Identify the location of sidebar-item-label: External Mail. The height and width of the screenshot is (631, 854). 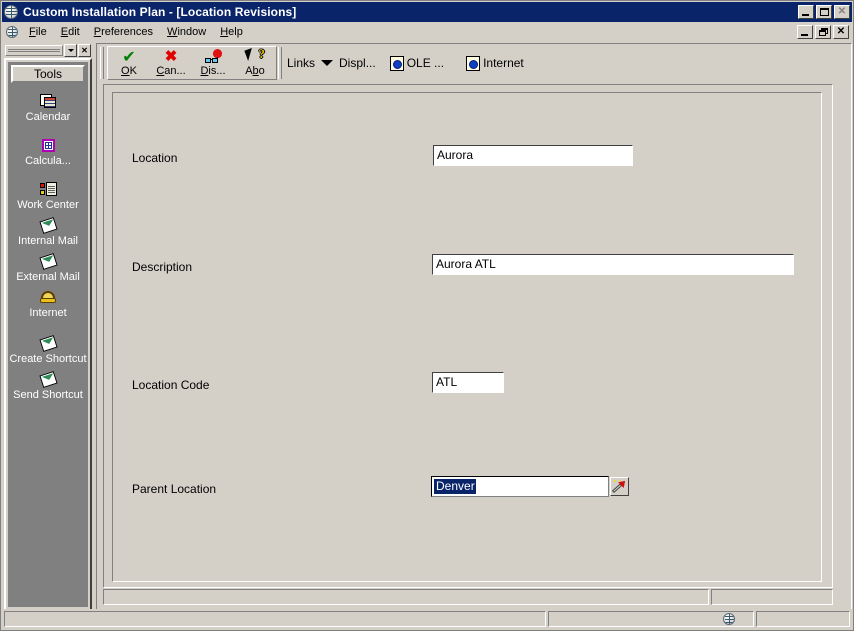
(48, 277).